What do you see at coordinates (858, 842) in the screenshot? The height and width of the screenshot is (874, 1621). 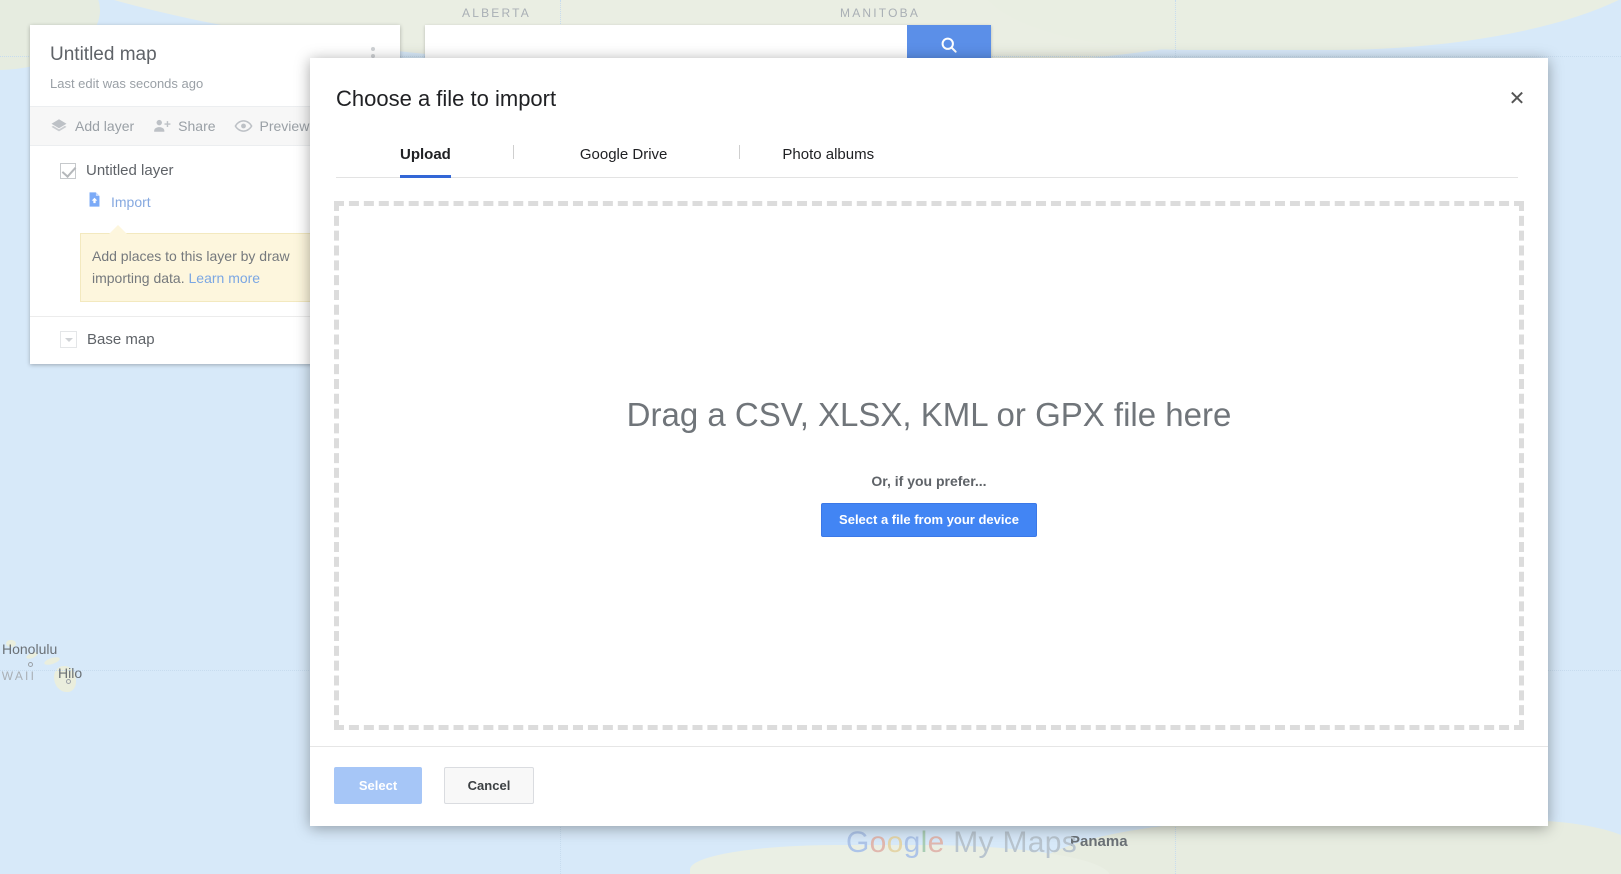 I see `watermark-letter-g: G` at bounding box center [858, 842].